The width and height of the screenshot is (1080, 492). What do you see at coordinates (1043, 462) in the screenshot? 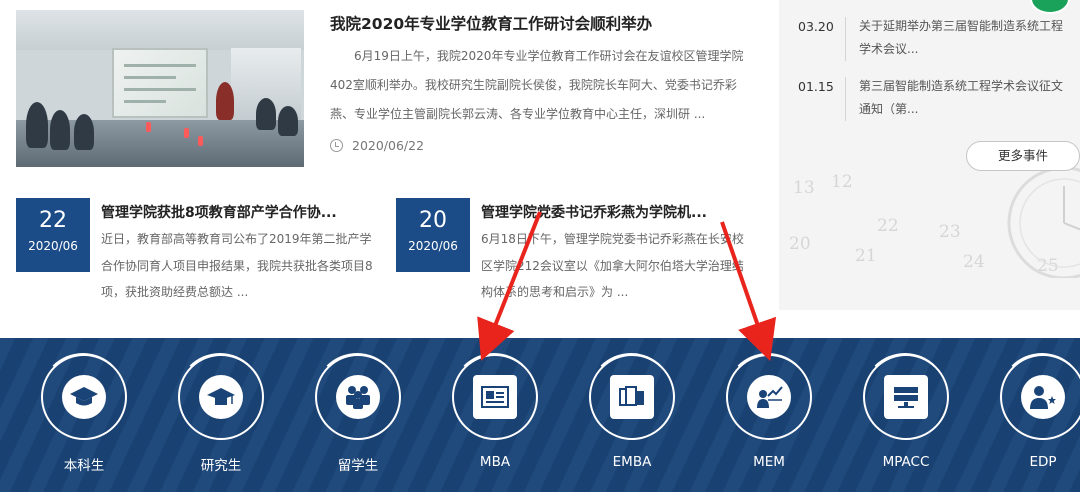
I see `nav-label: EDP` at bounding box center [1043, 462].